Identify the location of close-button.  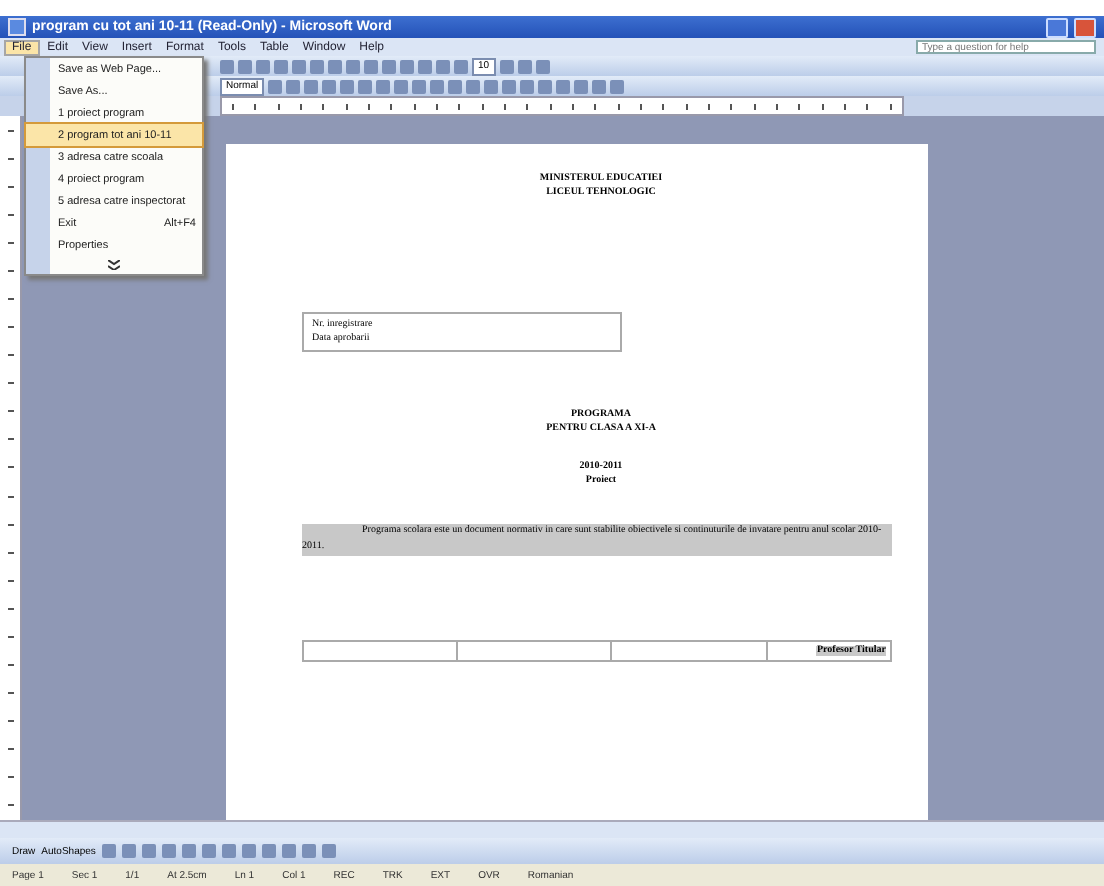
(1085, 27).